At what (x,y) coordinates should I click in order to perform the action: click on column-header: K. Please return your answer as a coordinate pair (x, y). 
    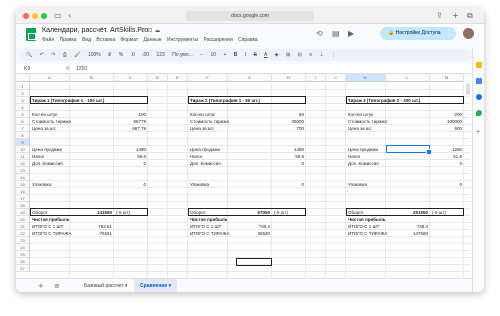
    Looking at the image, I should click on (366, 78).